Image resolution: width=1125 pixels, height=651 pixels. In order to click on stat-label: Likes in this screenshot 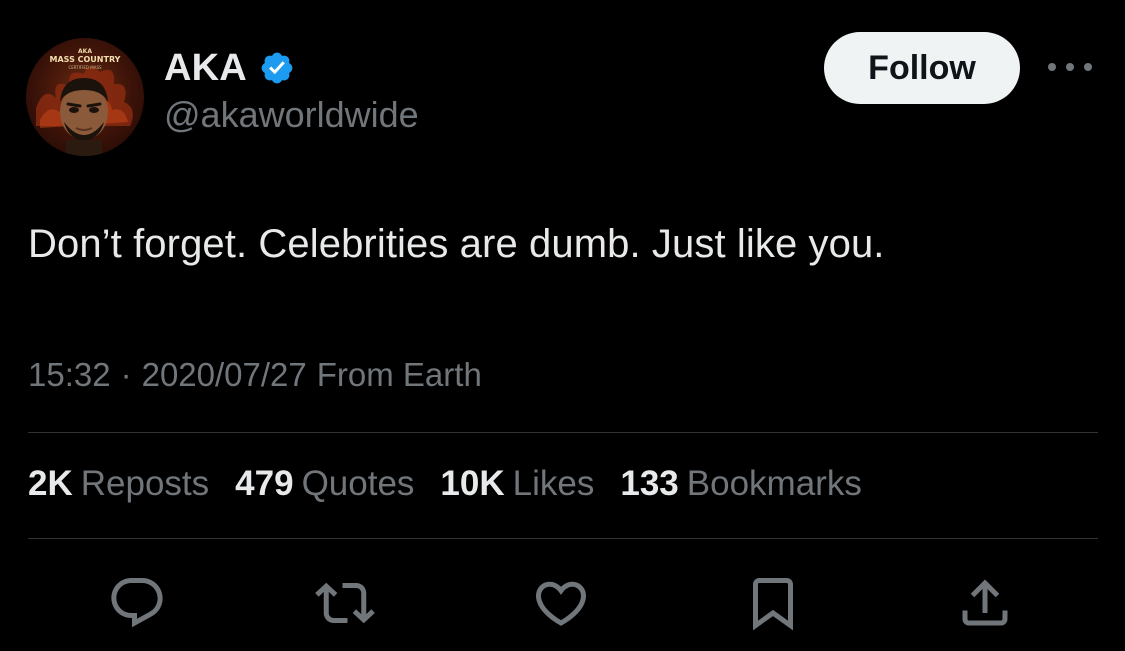, I will do `click(553, 483)`.